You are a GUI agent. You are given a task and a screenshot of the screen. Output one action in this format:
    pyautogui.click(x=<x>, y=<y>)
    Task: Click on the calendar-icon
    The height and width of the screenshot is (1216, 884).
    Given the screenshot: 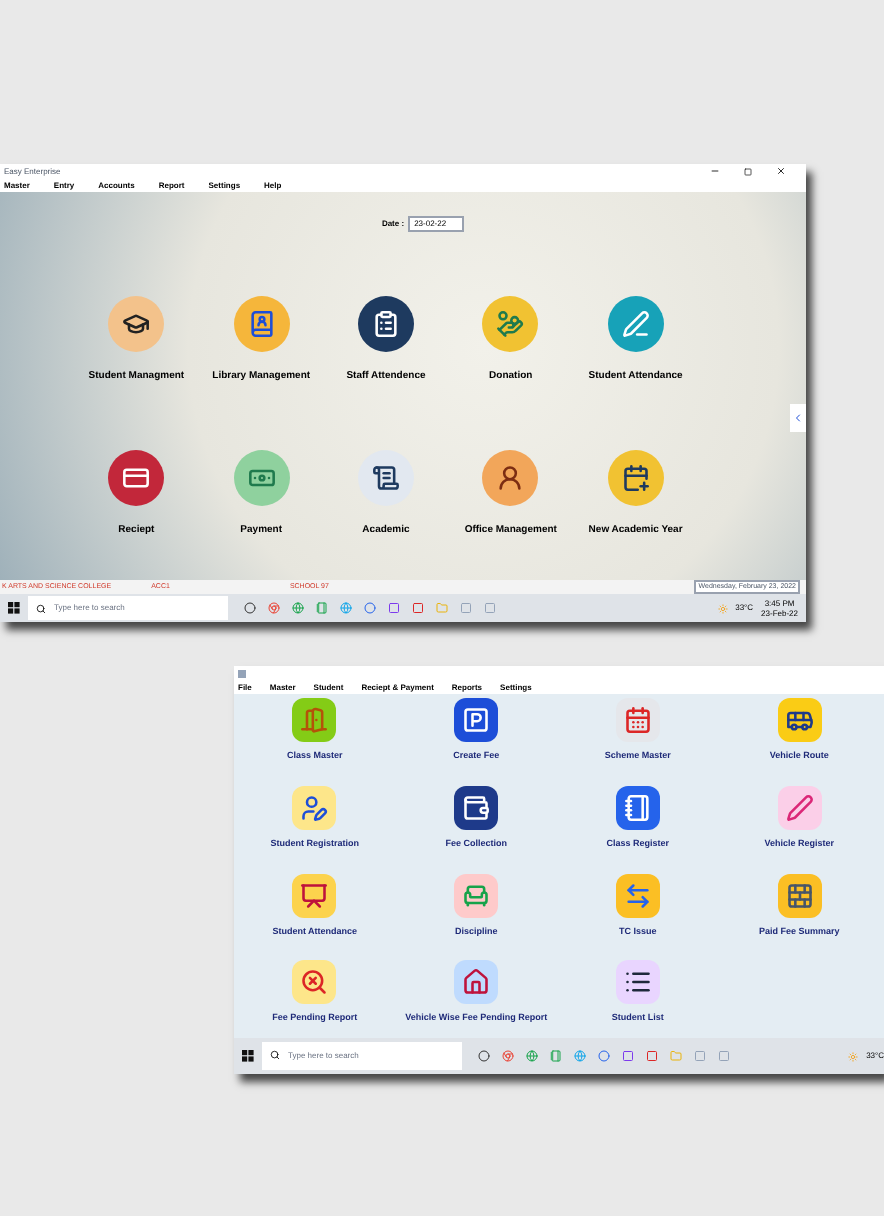 What is the action you would take?
    pyautogui.click(x=637, y=720)
    